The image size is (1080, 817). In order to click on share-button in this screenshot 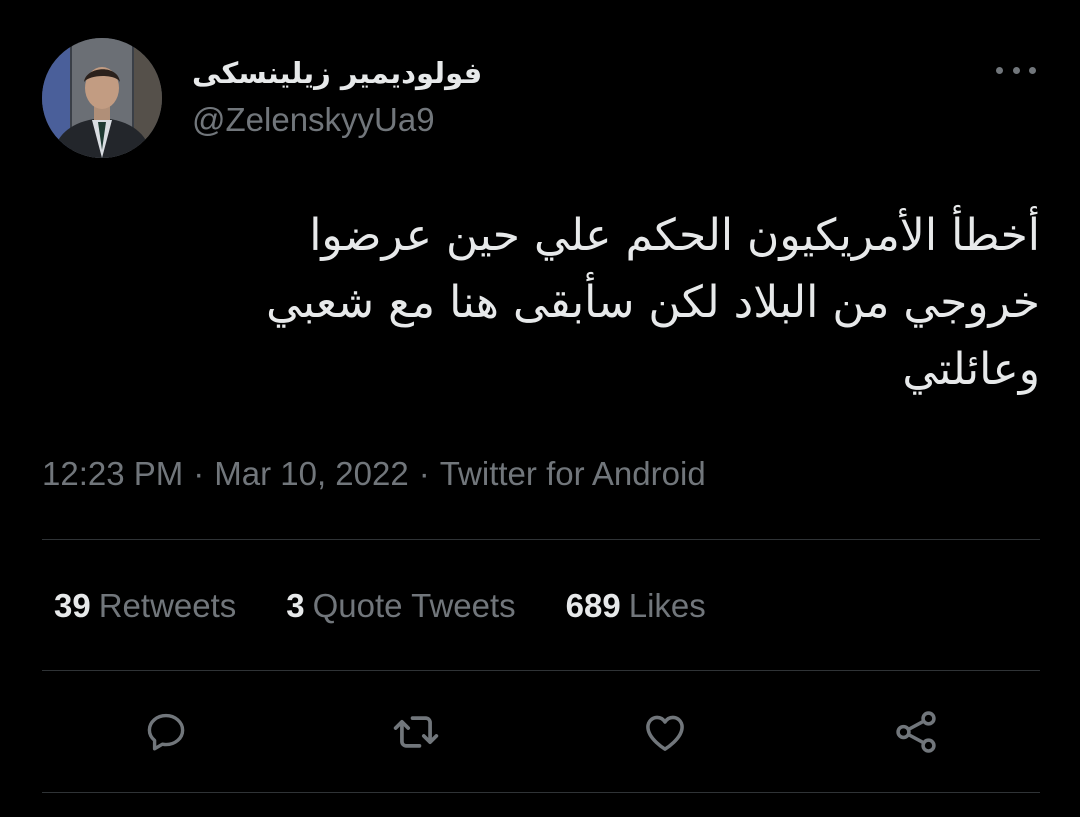, I will do `click(916, 732)`.